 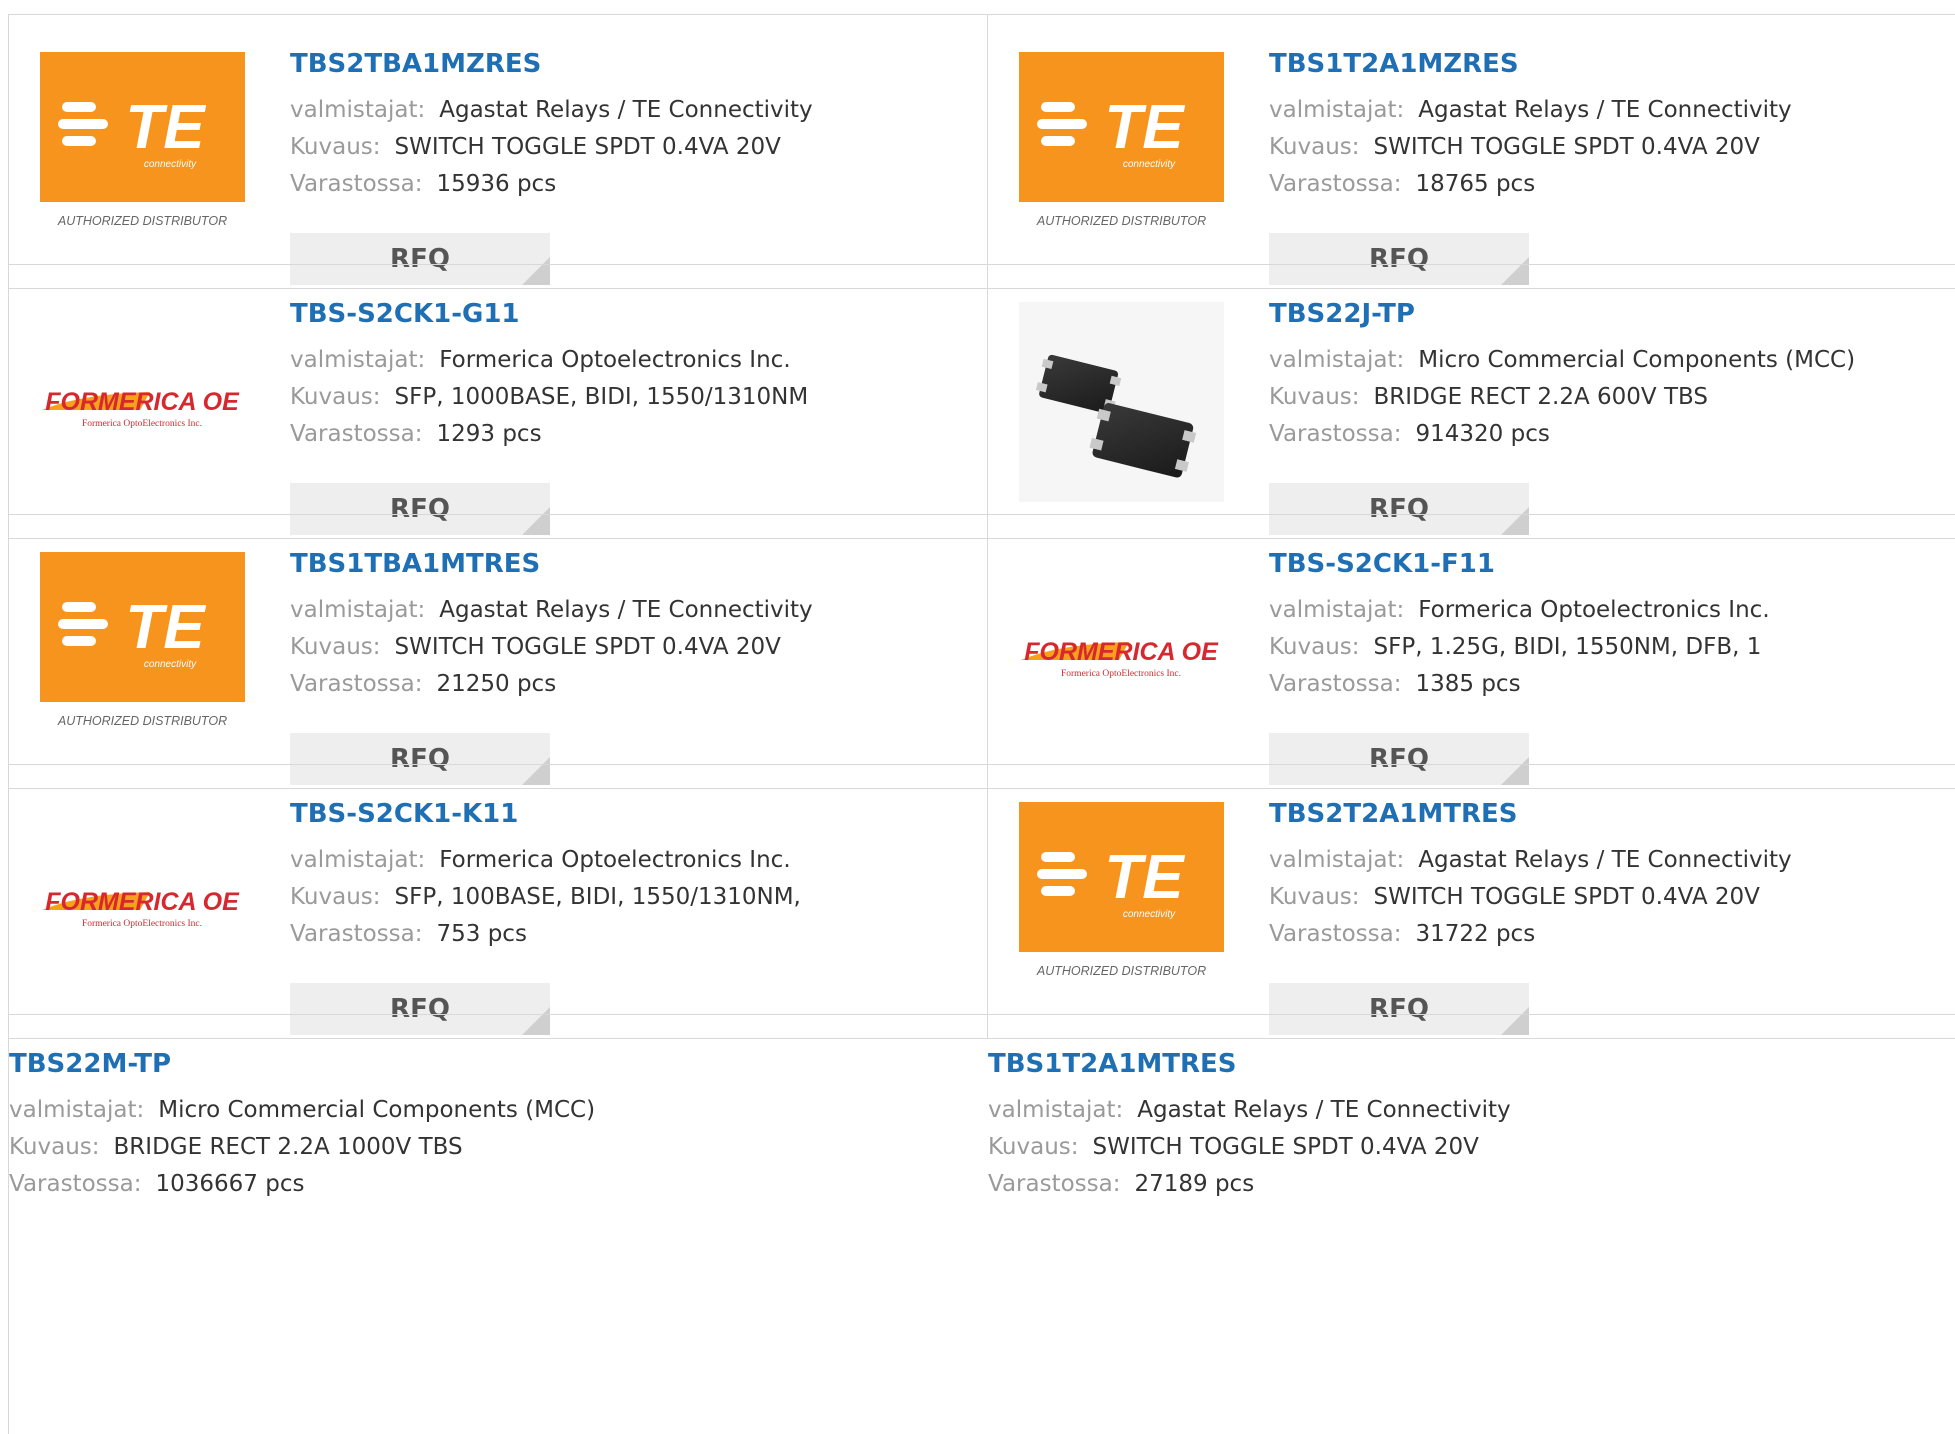 What do you see at coordinates (1468, 684) in the screenshot?
I see `stock-value: 1385 pcs` at bounding box center [1468, 684].